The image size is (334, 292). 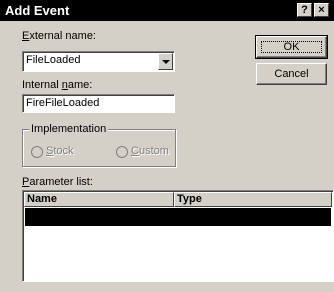 What do you see at coordinates (63, 103) in the screenshot?
I see `internal-name-value: FireFileLoaded` at bounding box center [63, 103].